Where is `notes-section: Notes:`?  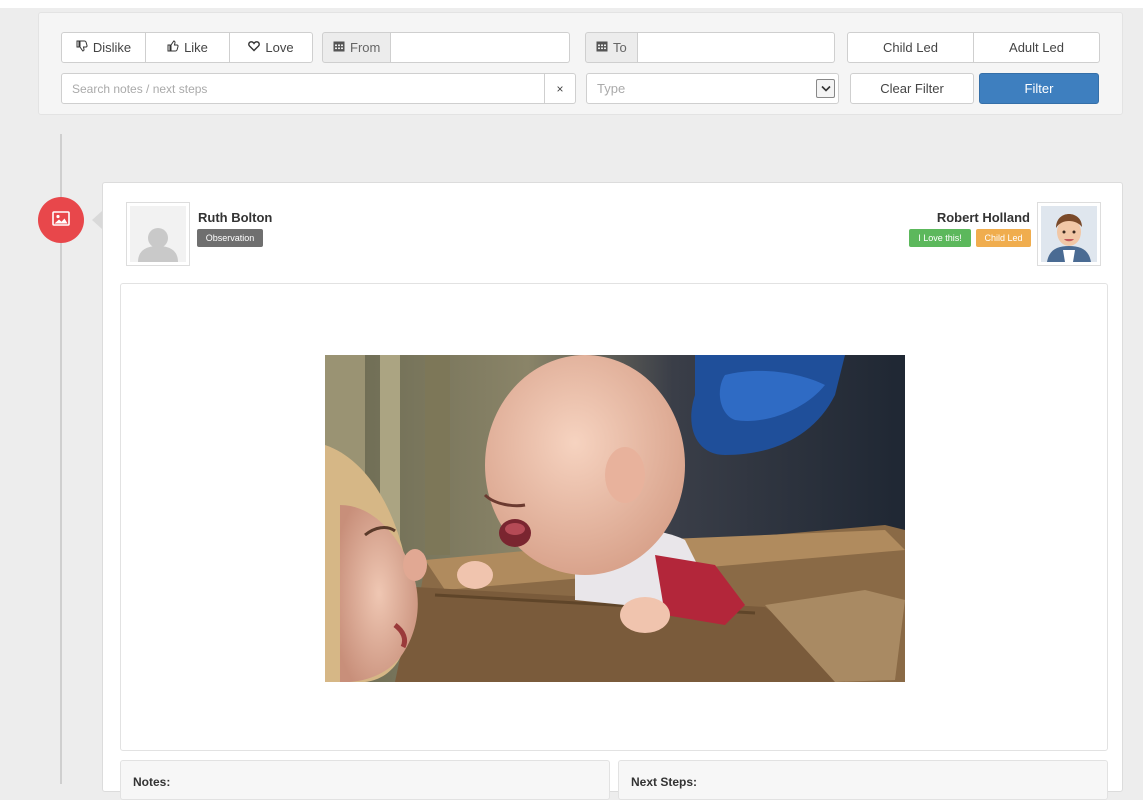 notes-section: Notes: is located at coordinates (365, 780).